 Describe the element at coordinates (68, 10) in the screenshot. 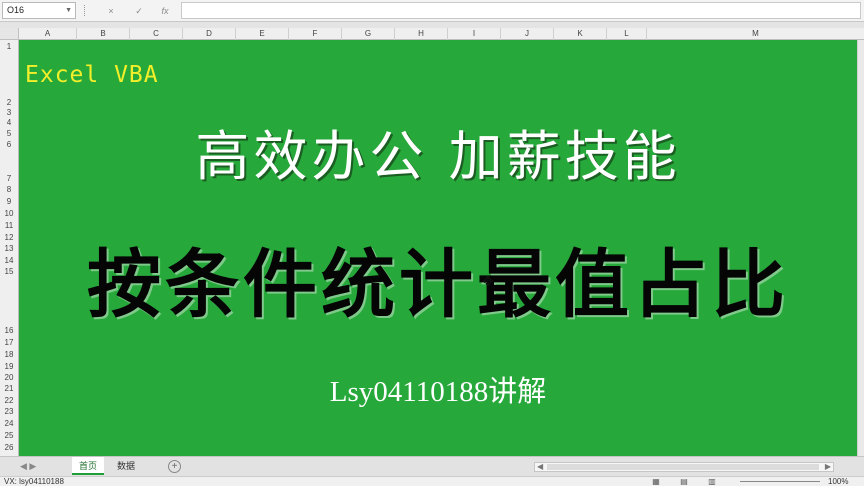

I see `name-box-dropdown-icon: ▼` at that location.